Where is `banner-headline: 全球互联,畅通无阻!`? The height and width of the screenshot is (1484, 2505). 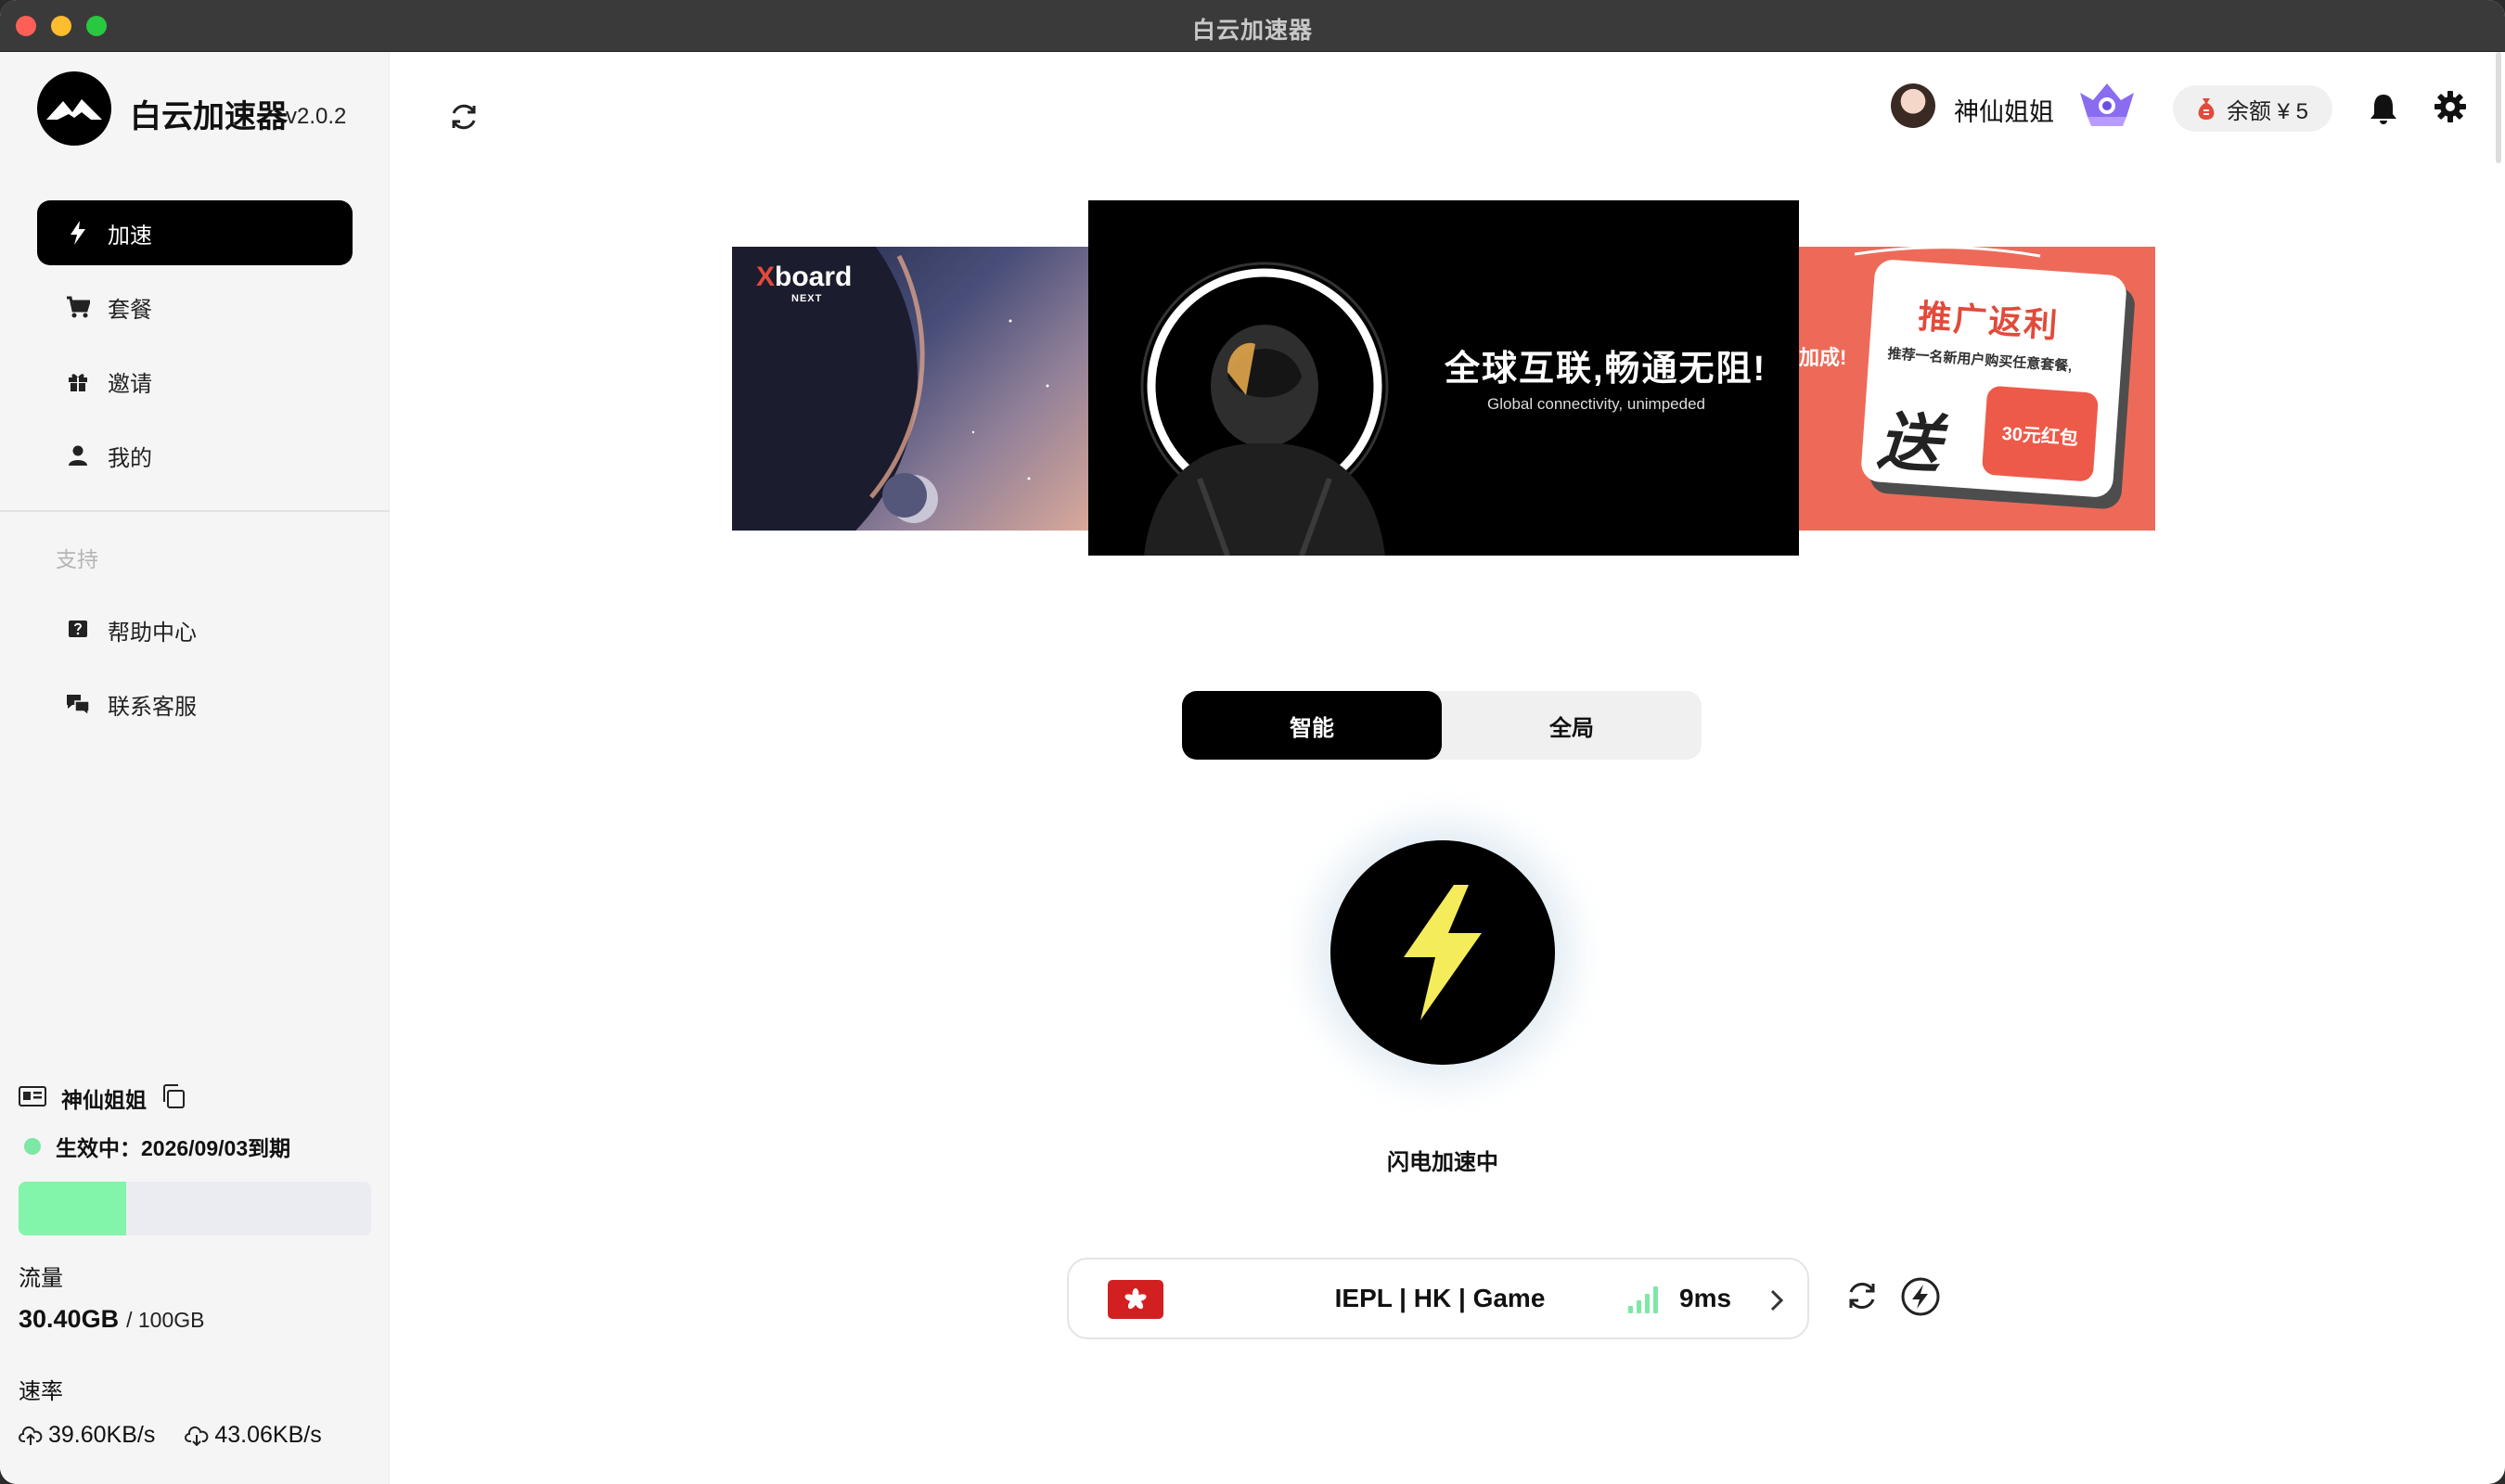 banner-headline: 全球互联,畅通无阻! is located at coordinates (1606, 369).